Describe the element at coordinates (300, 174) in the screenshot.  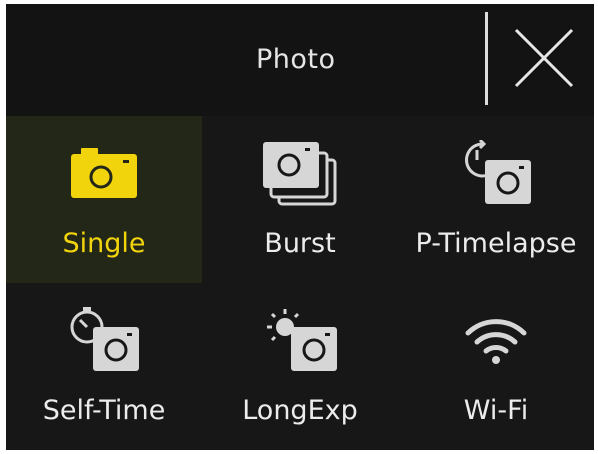
I see `burst-camera-icon` at that location.